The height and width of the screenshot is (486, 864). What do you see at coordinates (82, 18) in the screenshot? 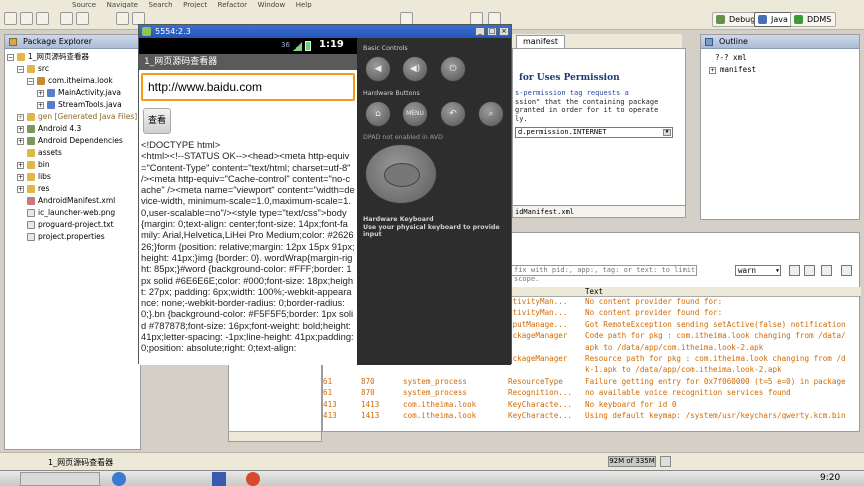
I see `avd-manager-icon` at bounding box center [82, 18].